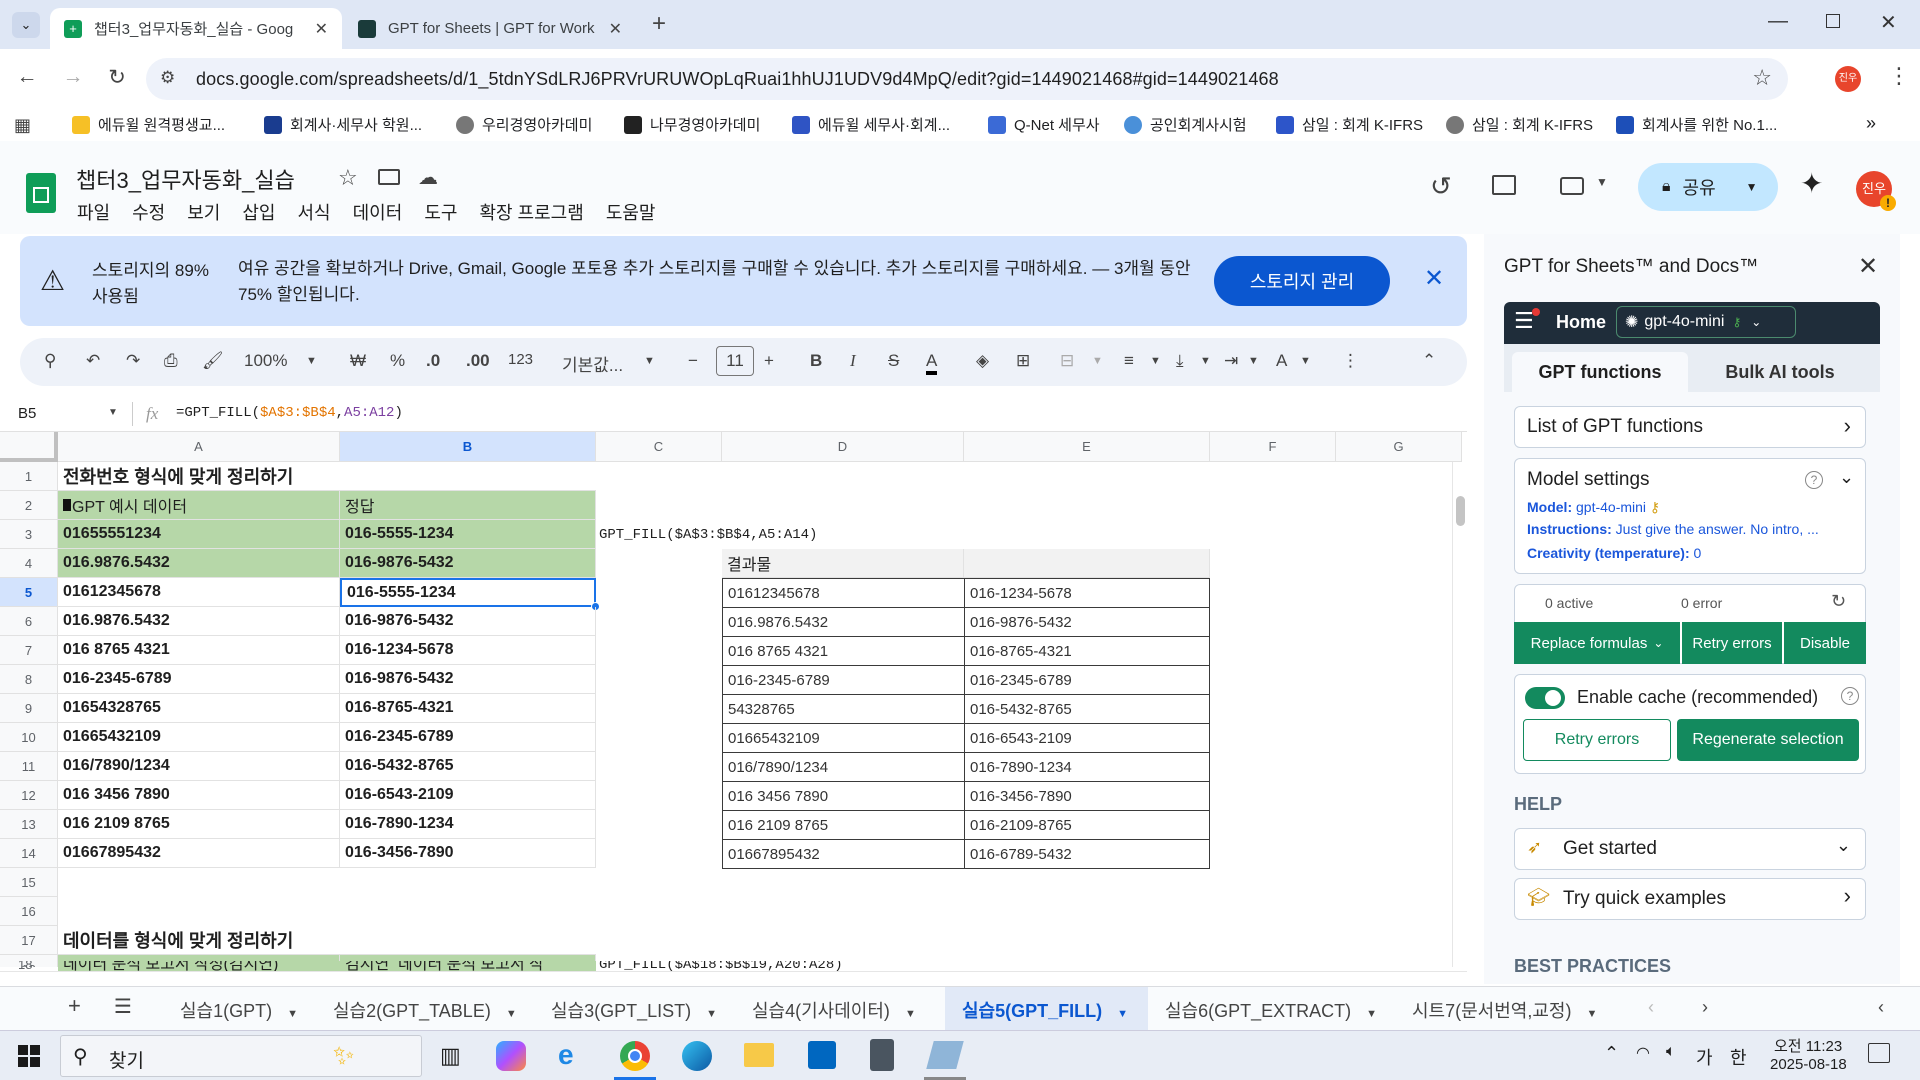  Describe the element at coordinates (511, 1056) in the screenshot. I see `copilot-icon` at that location.